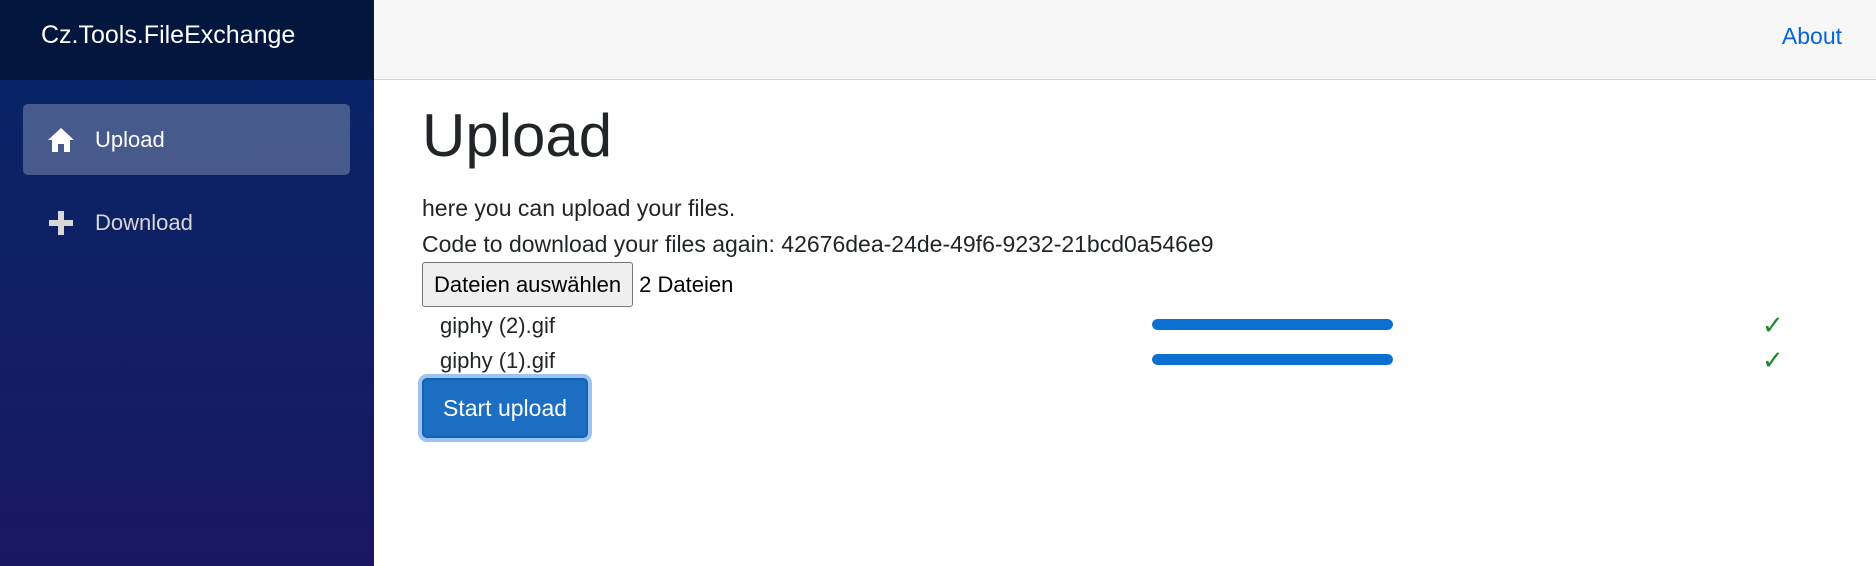  What do you see at coordinates (497, 325) in the screenshot?
I see `file-name: giphy (2).gif` at bounding box center [497, 325].